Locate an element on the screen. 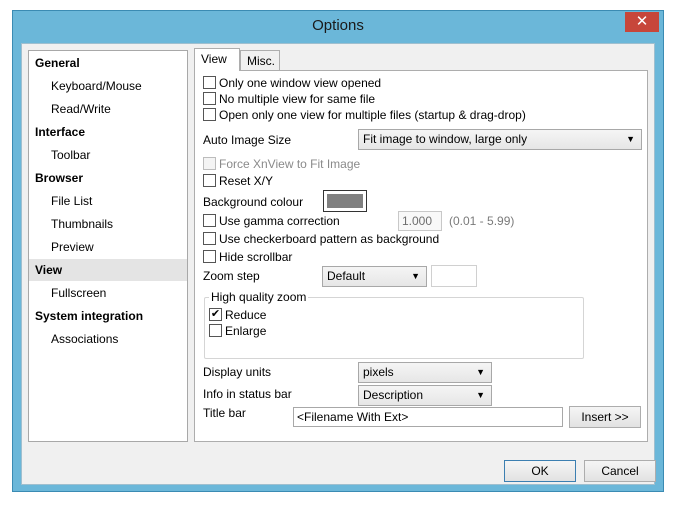 The width and height of the screenshot is (684, 510). window-title: Options is located at coordinates (338, 25).